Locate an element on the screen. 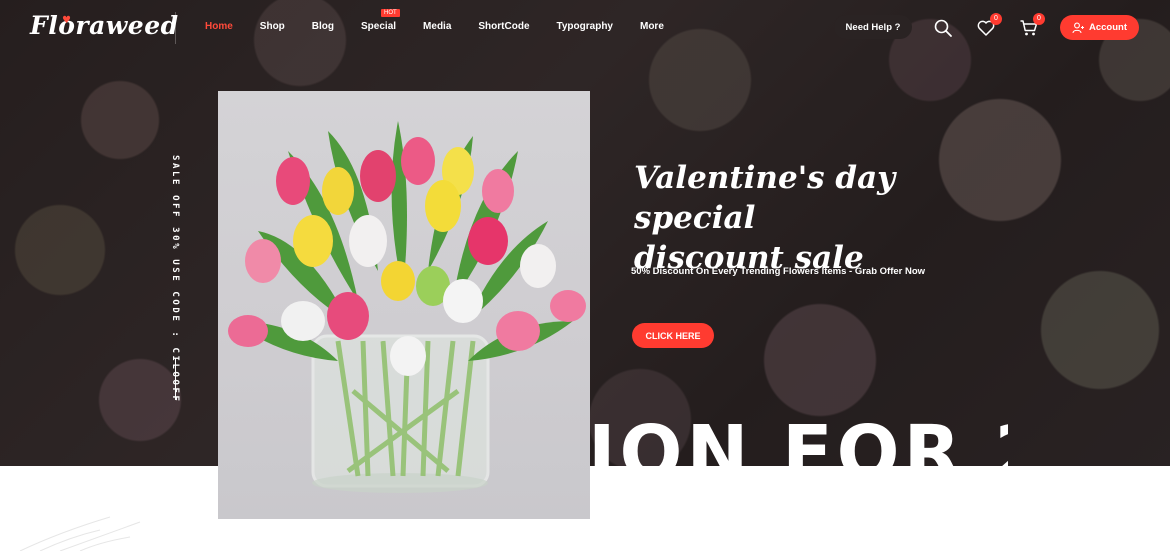 This screenshot has height=551, width=1170. account-button: Account is located at coordinates (1099, 27).